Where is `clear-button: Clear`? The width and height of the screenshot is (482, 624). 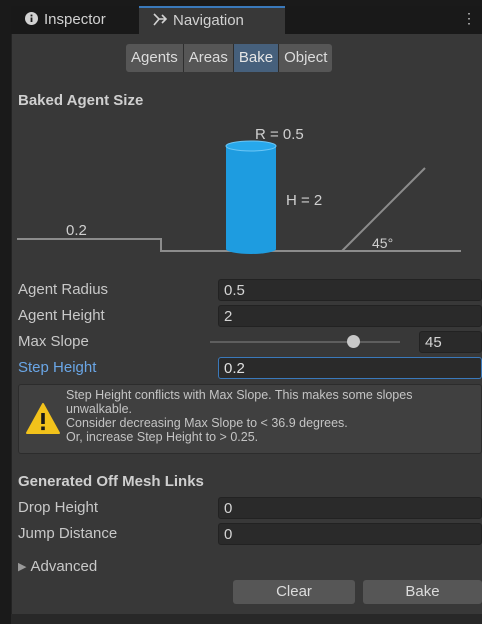 clear-button: Clear is located at coordinates (294, 592).